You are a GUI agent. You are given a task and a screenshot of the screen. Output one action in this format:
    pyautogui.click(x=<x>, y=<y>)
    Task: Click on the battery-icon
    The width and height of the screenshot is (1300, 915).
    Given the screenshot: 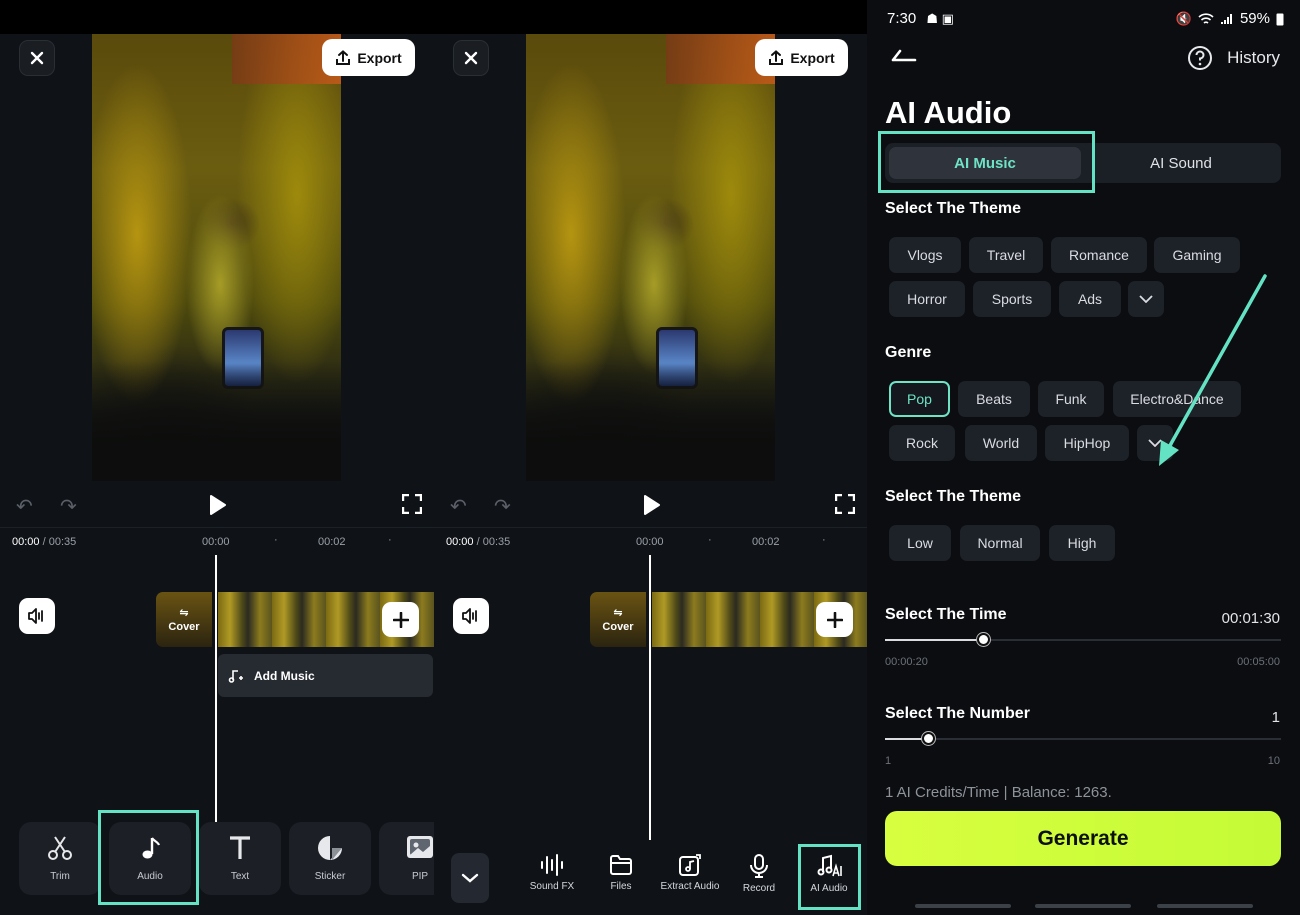 What is the action you would take?
    pyautogui.click(x=1280, y=19)
    